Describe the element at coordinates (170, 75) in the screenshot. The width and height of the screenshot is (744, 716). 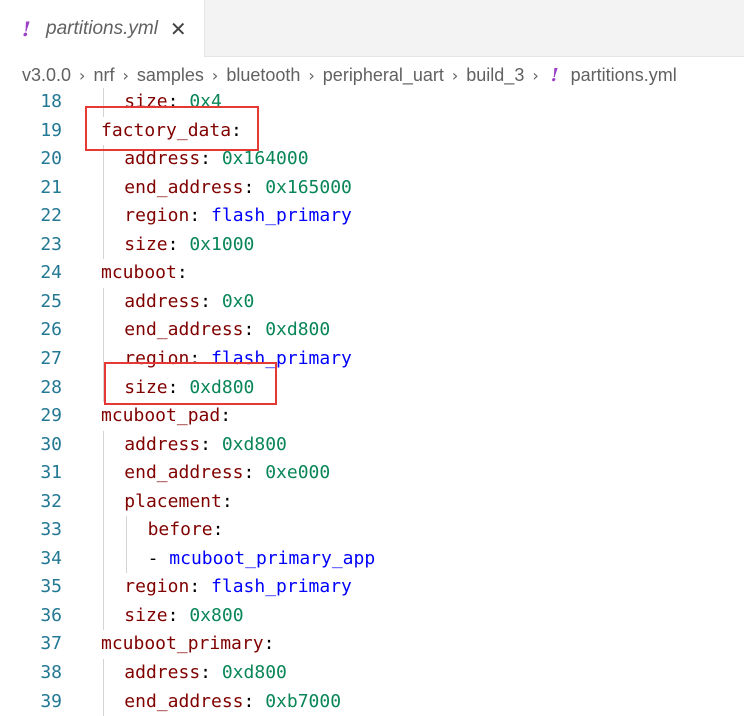
I see `breadcrumb-item: samples` at that location.